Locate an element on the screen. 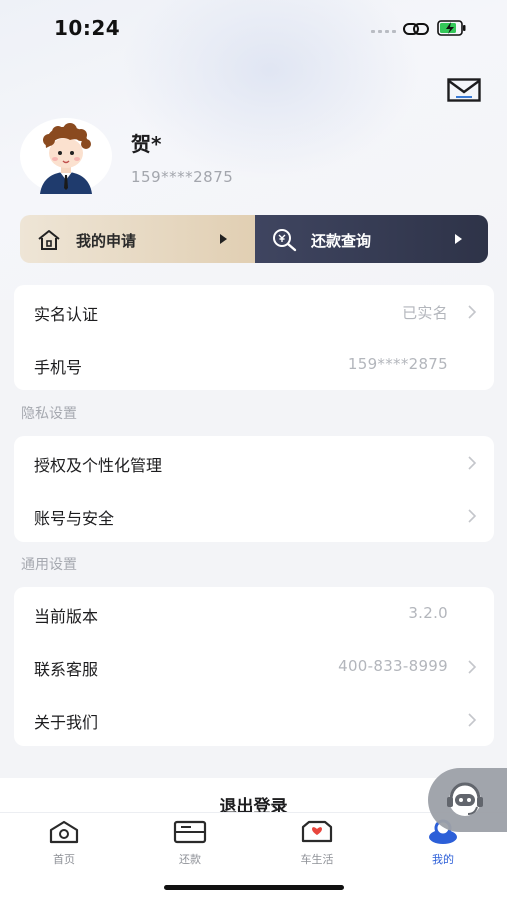 This screenshot has height=900, width=507. privacy-card: 授权及个性化管理 账号与安全 is located at coordinates (254, 489).